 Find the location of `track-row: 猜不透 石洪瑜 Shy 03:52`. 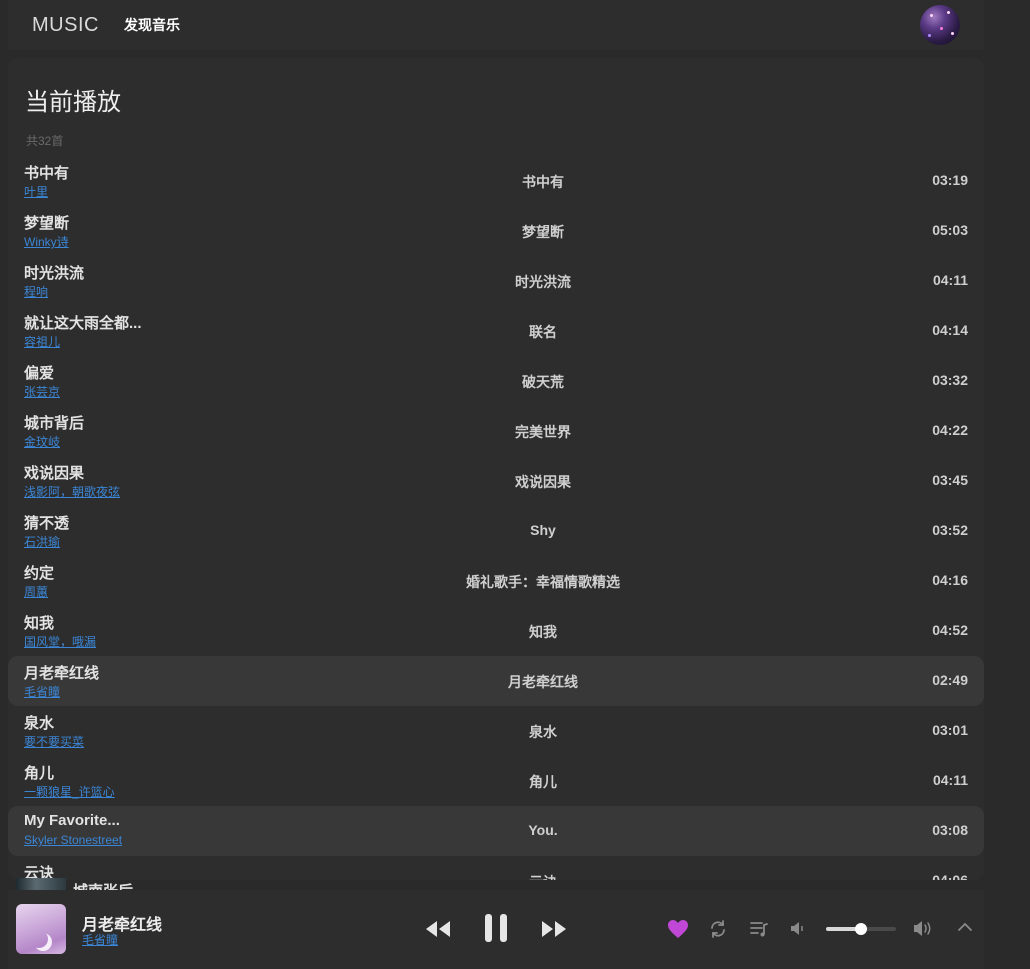

track-row: 猜不透 石洪瑜 Shy 03:52 is located at coordinates (496, 531).